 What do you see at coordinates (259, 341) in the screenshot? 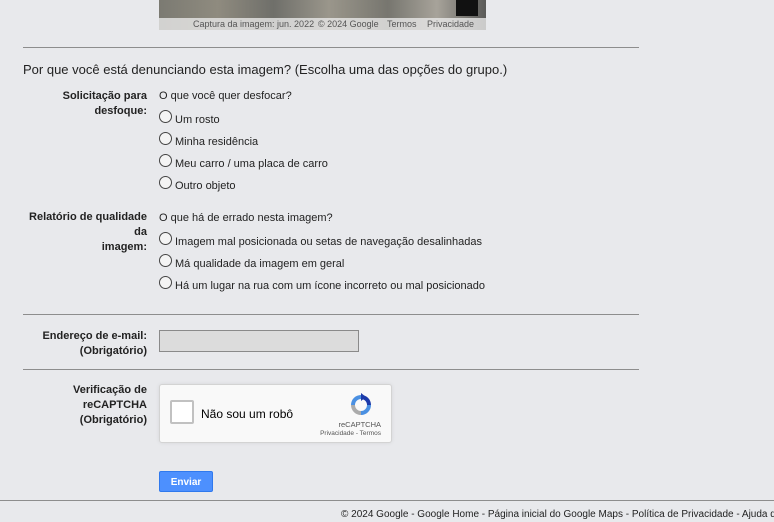
I see `email-field` at bounding box center [259, 341].